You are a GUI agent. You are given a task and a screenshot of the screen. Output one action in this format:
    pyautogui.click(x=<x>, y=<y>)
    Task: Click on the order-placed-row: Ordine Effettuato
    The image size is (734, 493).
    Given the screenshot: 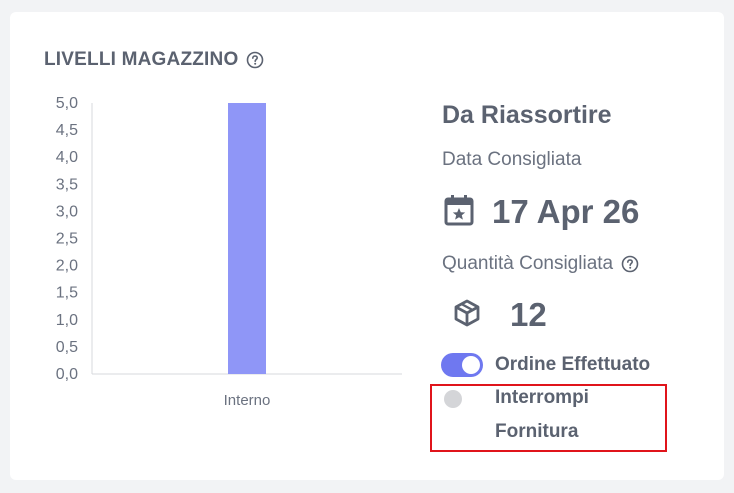 What is the action you would take?
    pyautogui.click(x=545, y=366)
    